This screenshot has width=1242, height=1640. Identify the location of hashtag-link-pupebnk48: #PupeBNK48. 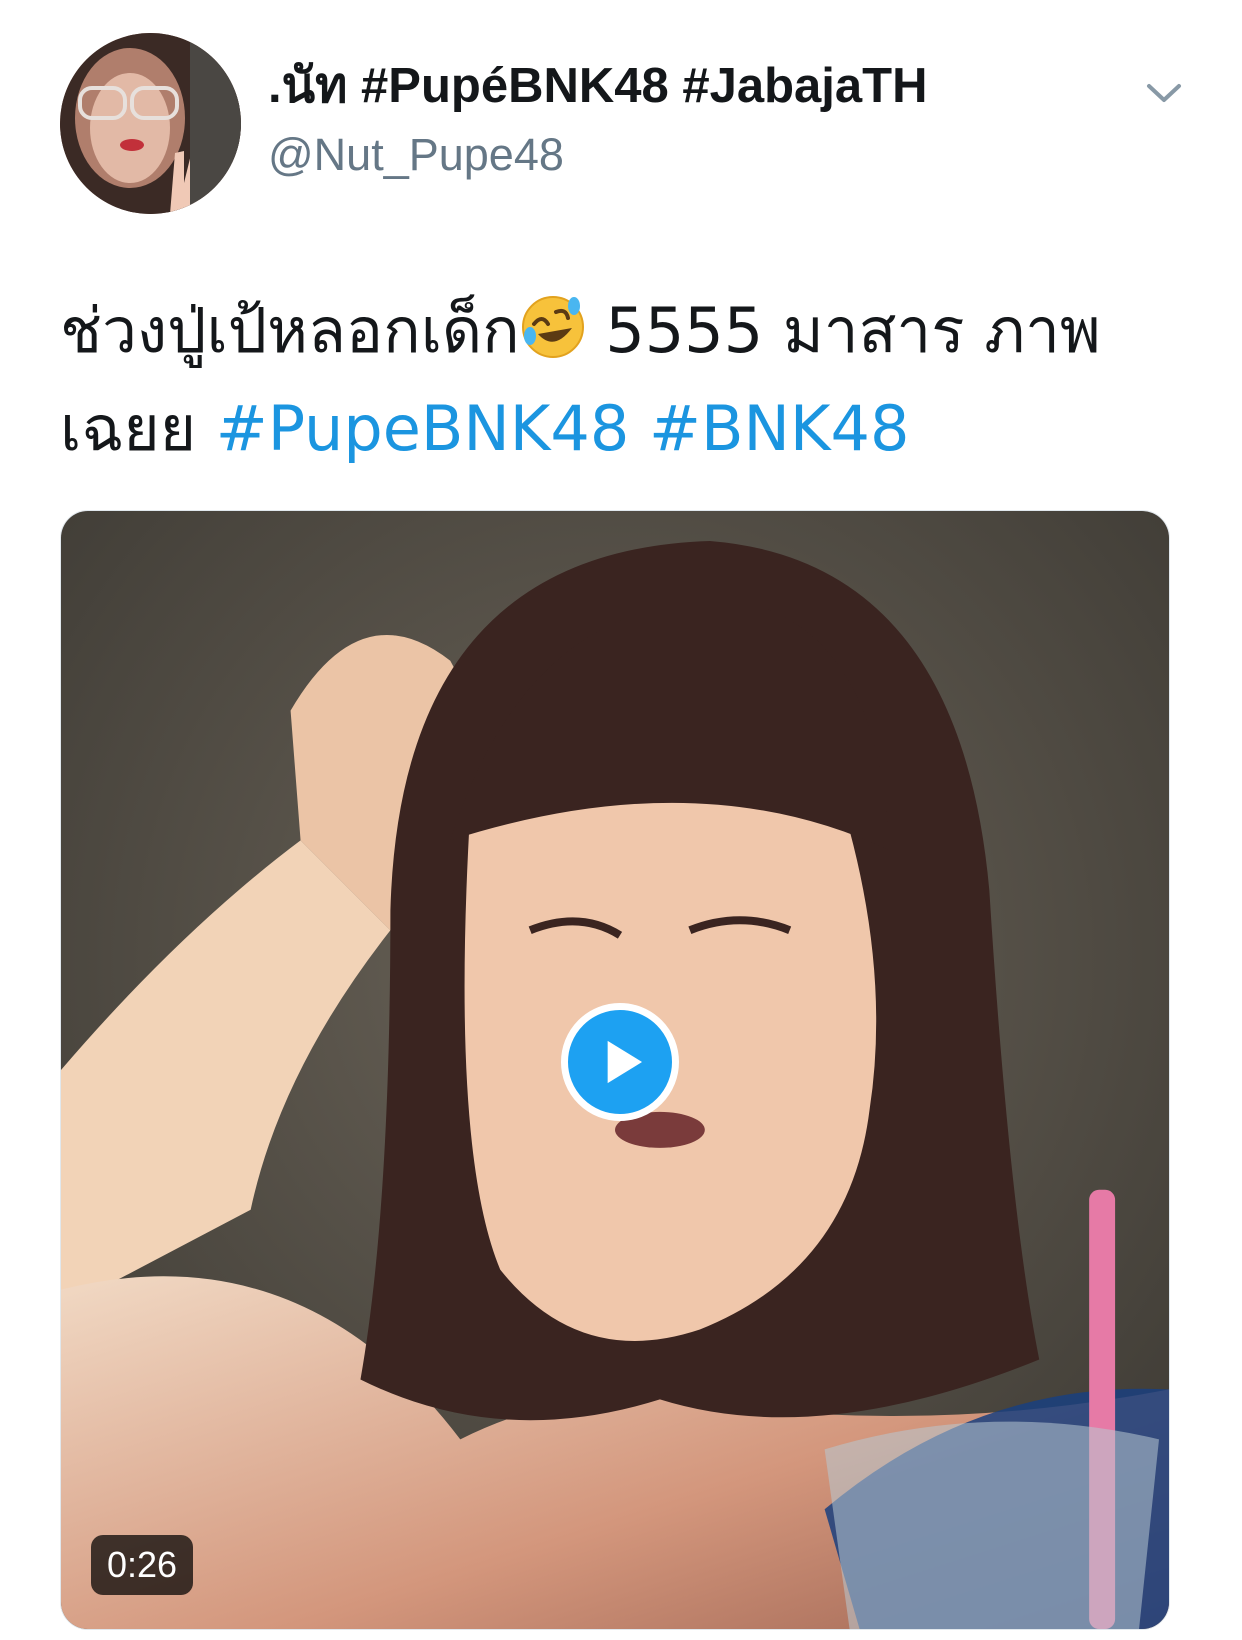
(423, 428).